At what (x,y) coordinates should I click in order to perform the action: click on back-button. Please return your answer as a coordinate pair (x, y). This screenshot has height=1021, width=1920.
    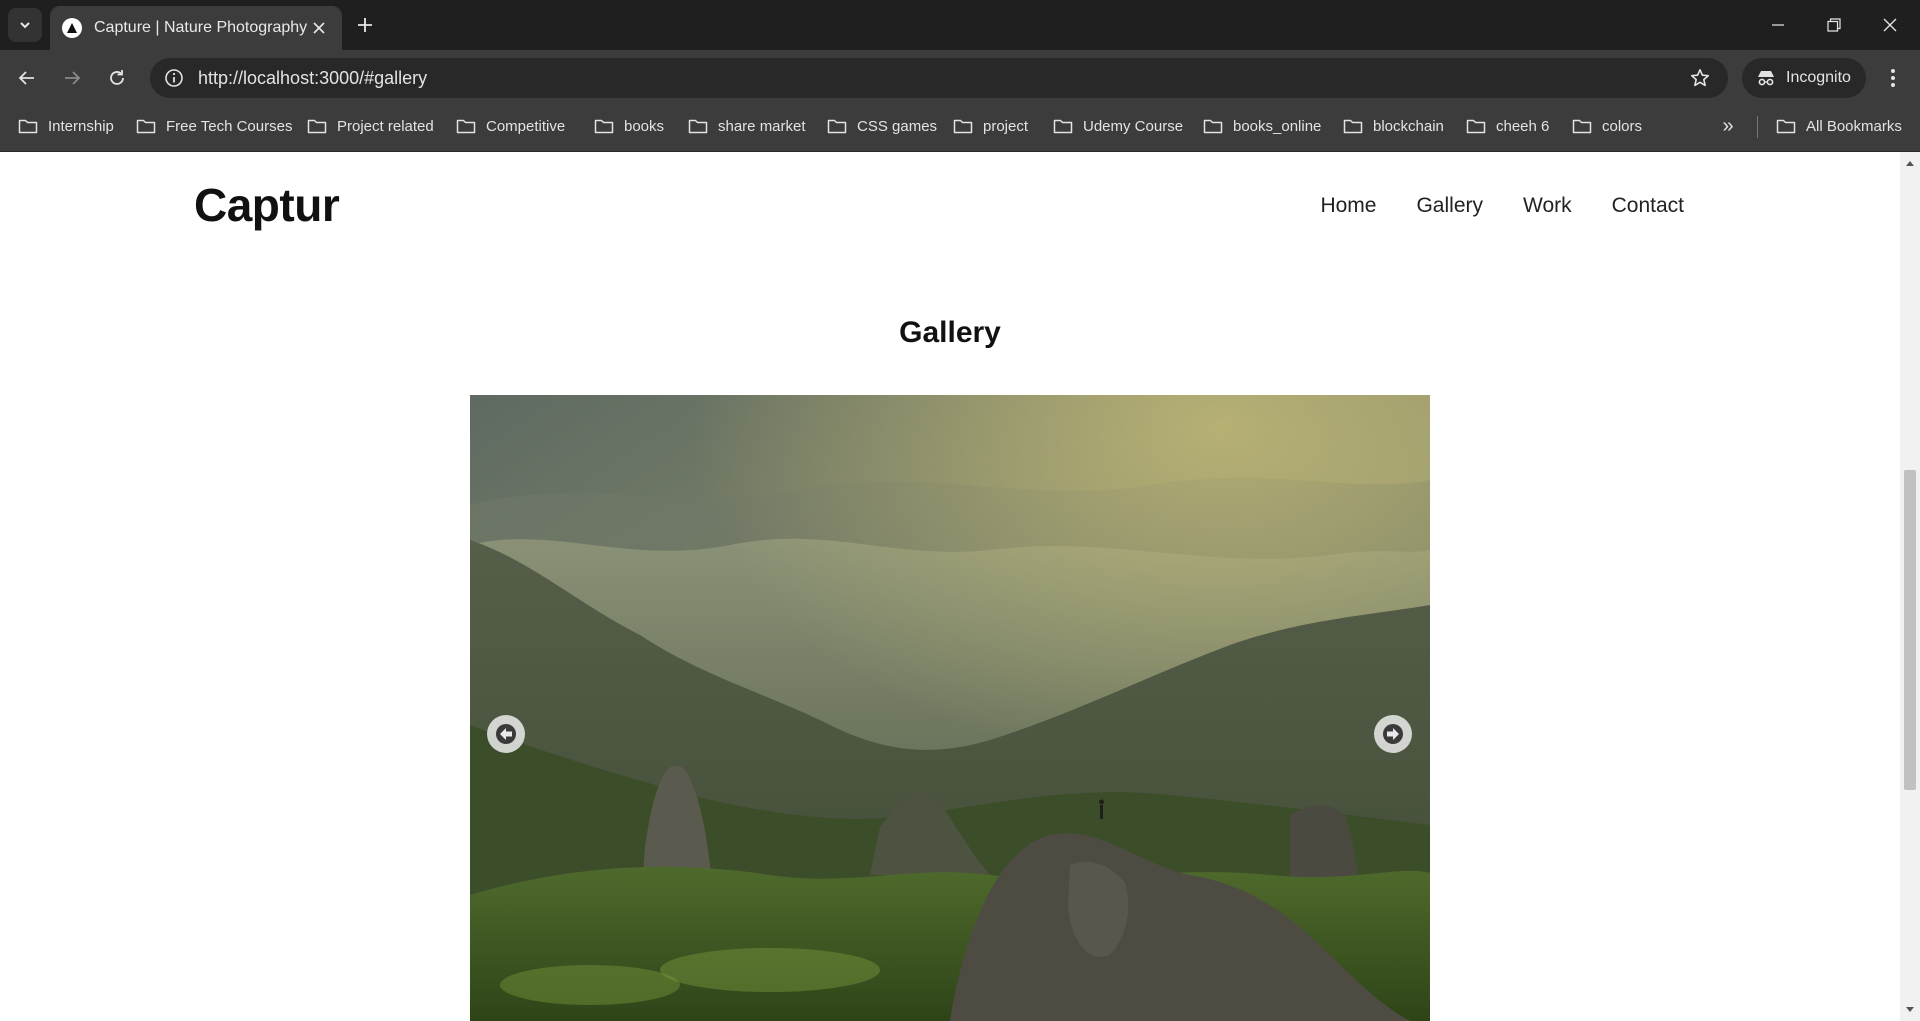
    Looking at the image, I should click on (27, 78).